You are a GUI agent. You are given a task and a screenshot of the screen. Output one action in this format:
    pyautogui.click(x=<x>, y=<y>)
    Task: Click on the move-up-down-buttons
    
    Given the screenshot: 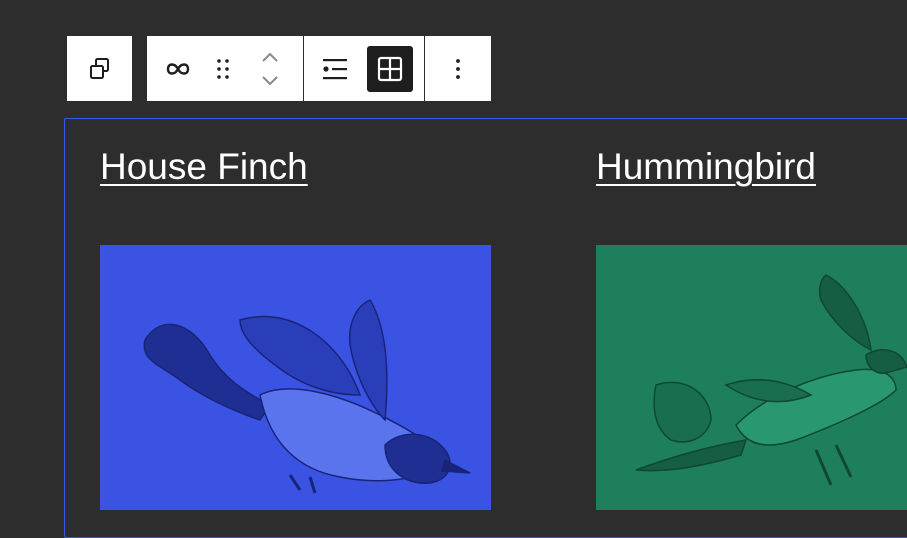 What is the action you would take?
    pyautogui.click(x=270, y=68)
    